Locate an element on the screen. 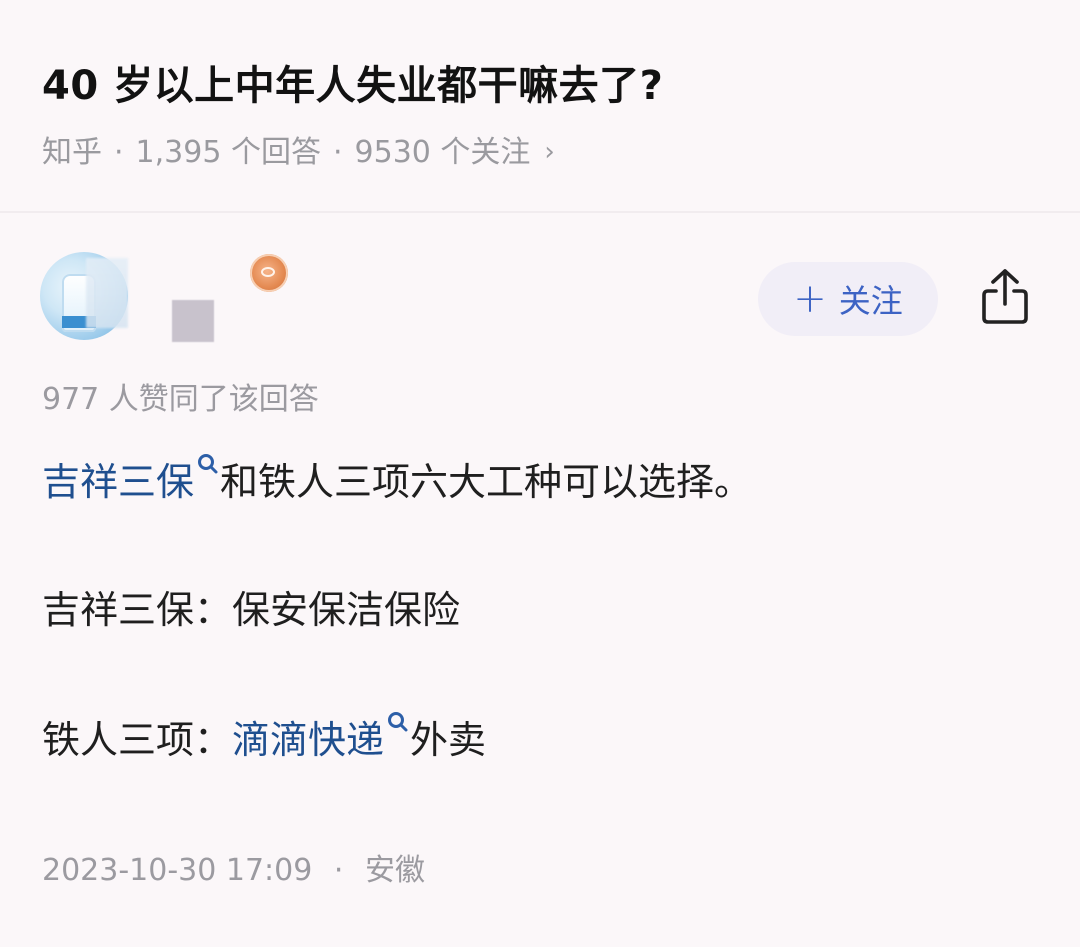 This screenshot has width=1080, height=947. plus-icon: + is located at coordinates (810, 299).